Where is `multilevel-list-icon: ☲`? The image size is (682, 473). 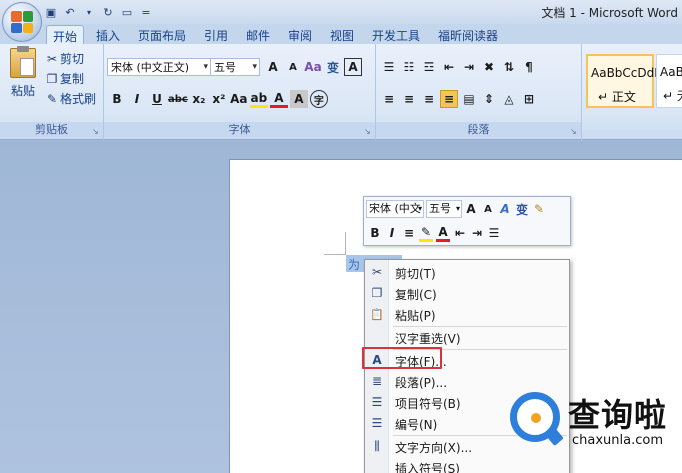
multilevel-list-icon: ☲ is located at coordinates (429, 67).